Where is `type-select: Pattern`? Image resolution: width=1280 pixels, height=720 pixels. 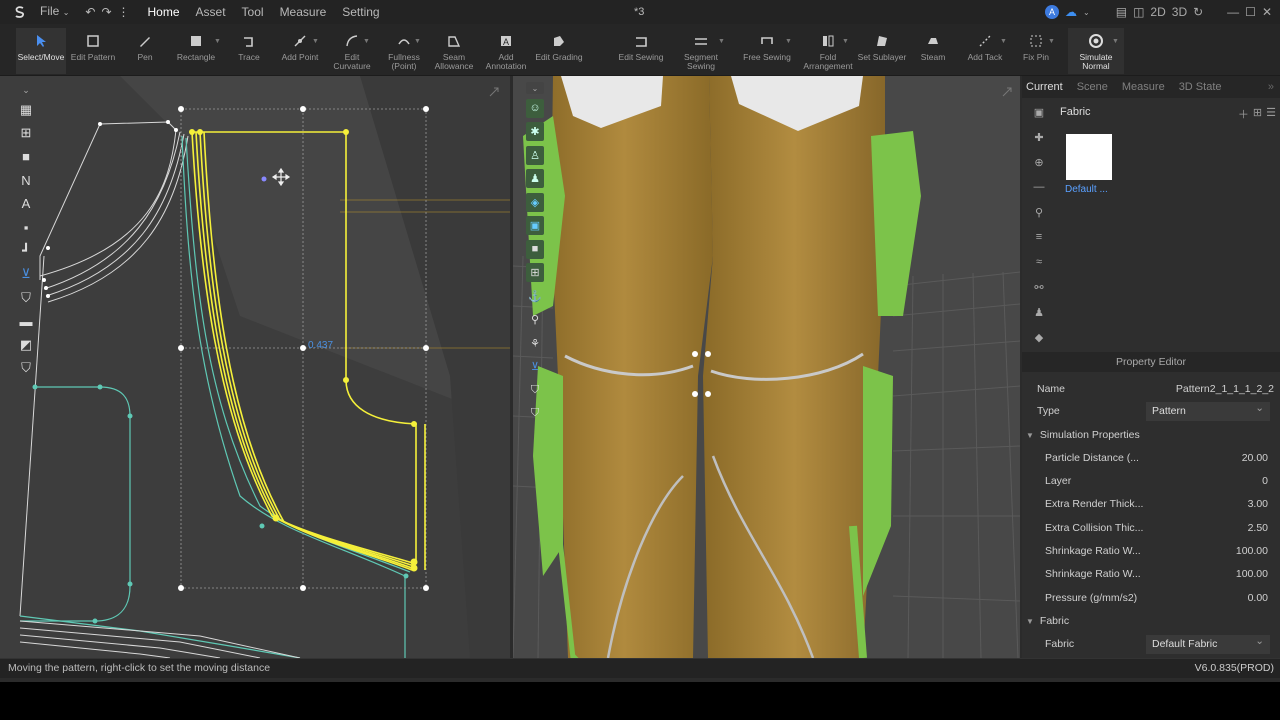 type-select: Pattern is located at coordinates (1208, 410).